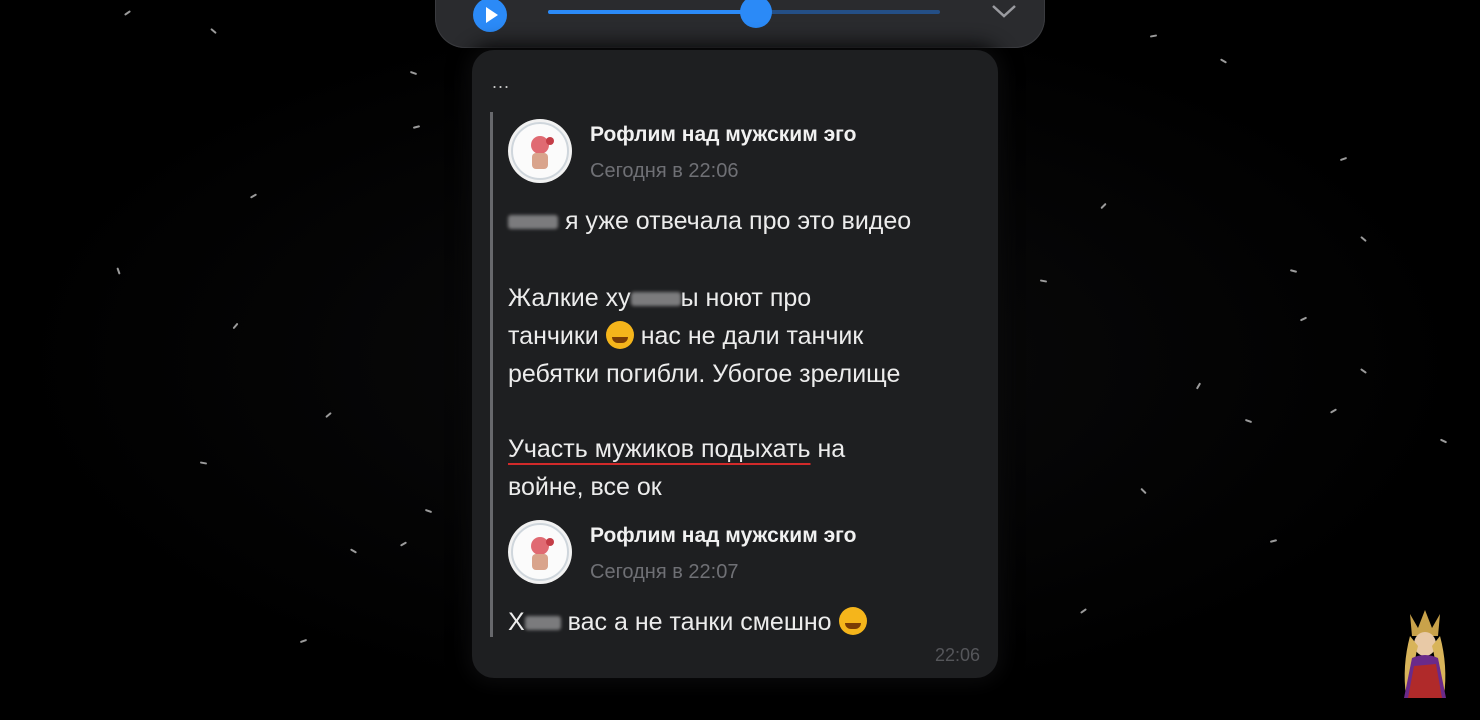  I want to click on chevron-down-icon, so click(1004, 11).